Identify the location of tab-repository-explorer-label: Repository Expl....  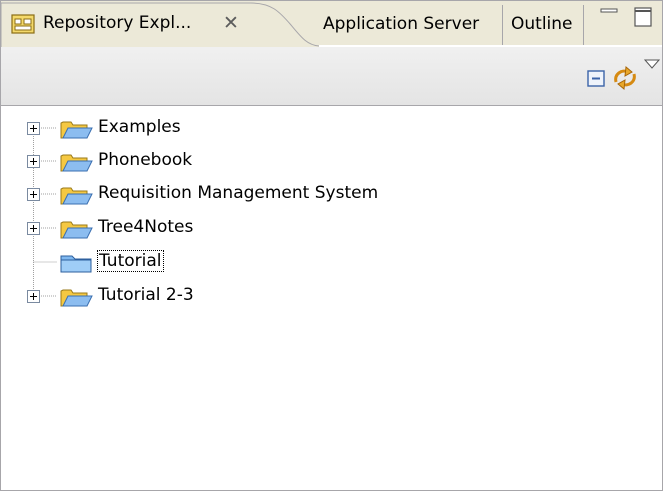
(117, 23).